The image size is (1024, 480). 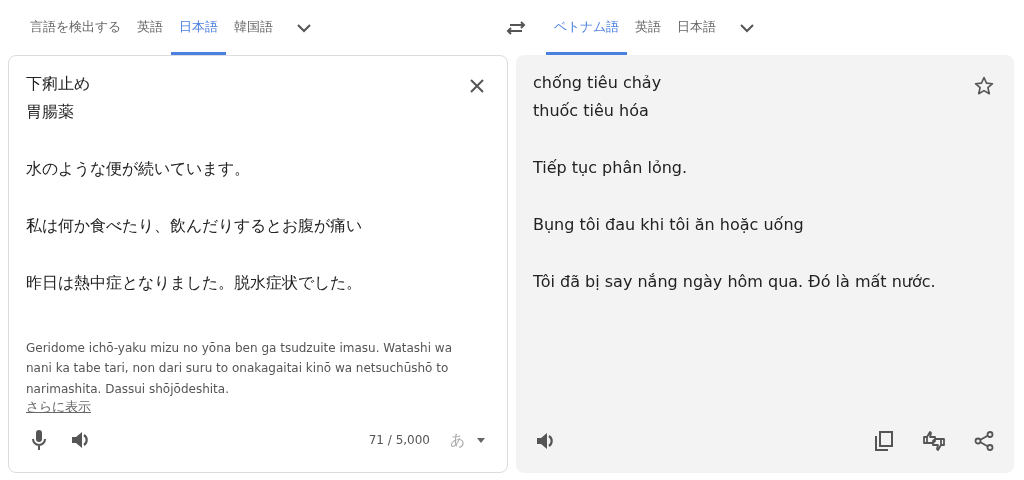 I want to click on text-line: 下痢止め, so click(x=58, y=84).